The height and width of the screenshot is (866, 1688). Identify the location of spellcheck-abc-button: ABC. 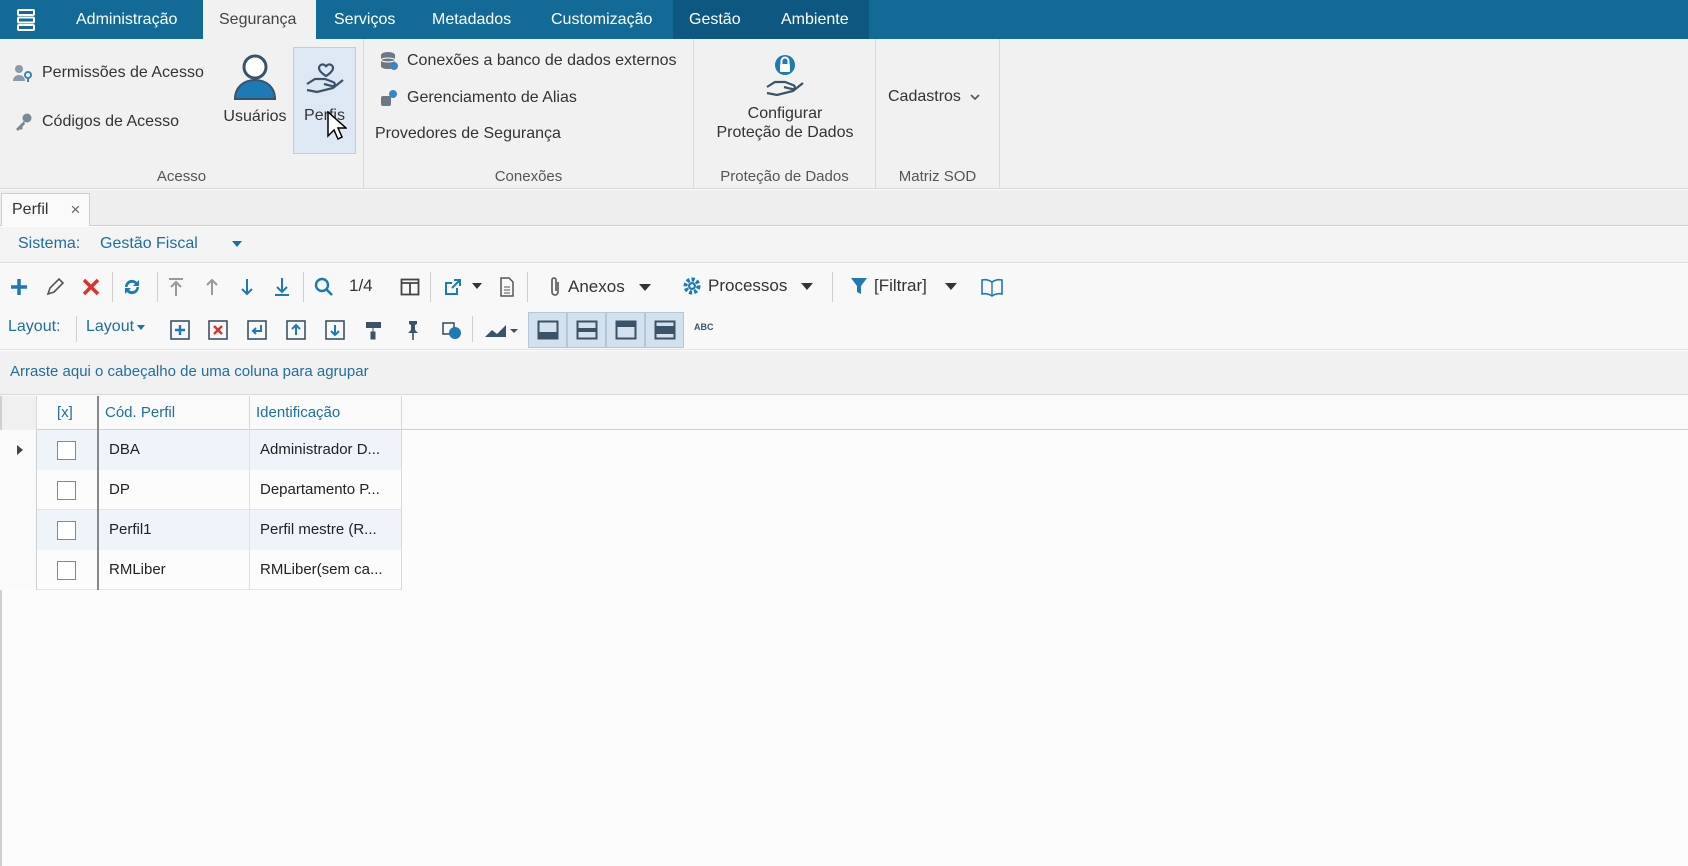
(704, 327).